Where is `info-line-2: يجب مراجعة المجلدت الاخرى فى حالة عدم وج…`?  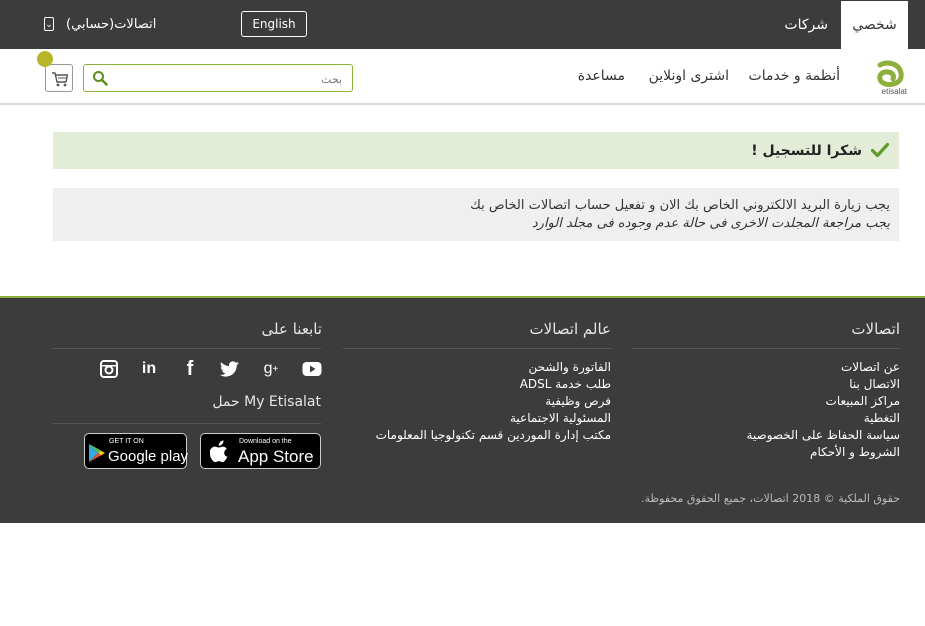
info-line-2: يجب مراجعة المجلدت الاخرى فى حالة عدم وج… is located at coordinates (710, 223).